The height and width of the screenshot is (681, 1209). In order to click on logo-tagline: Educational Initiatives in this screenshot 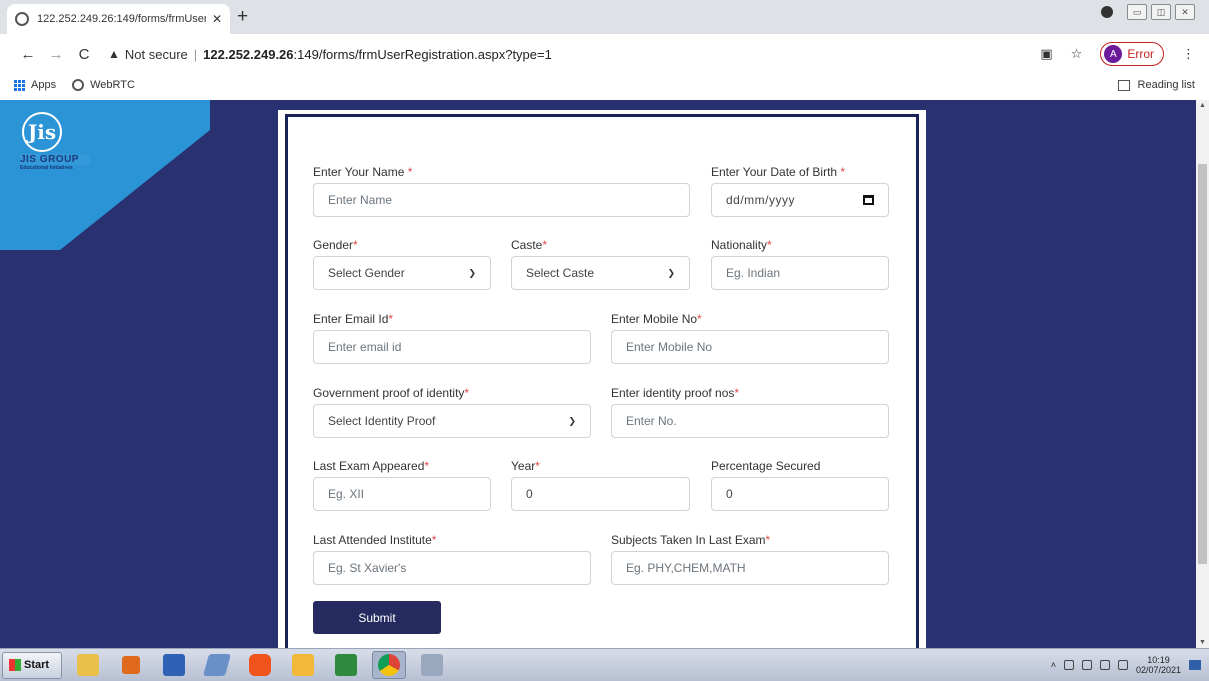, I will do `click(46, 168)`.